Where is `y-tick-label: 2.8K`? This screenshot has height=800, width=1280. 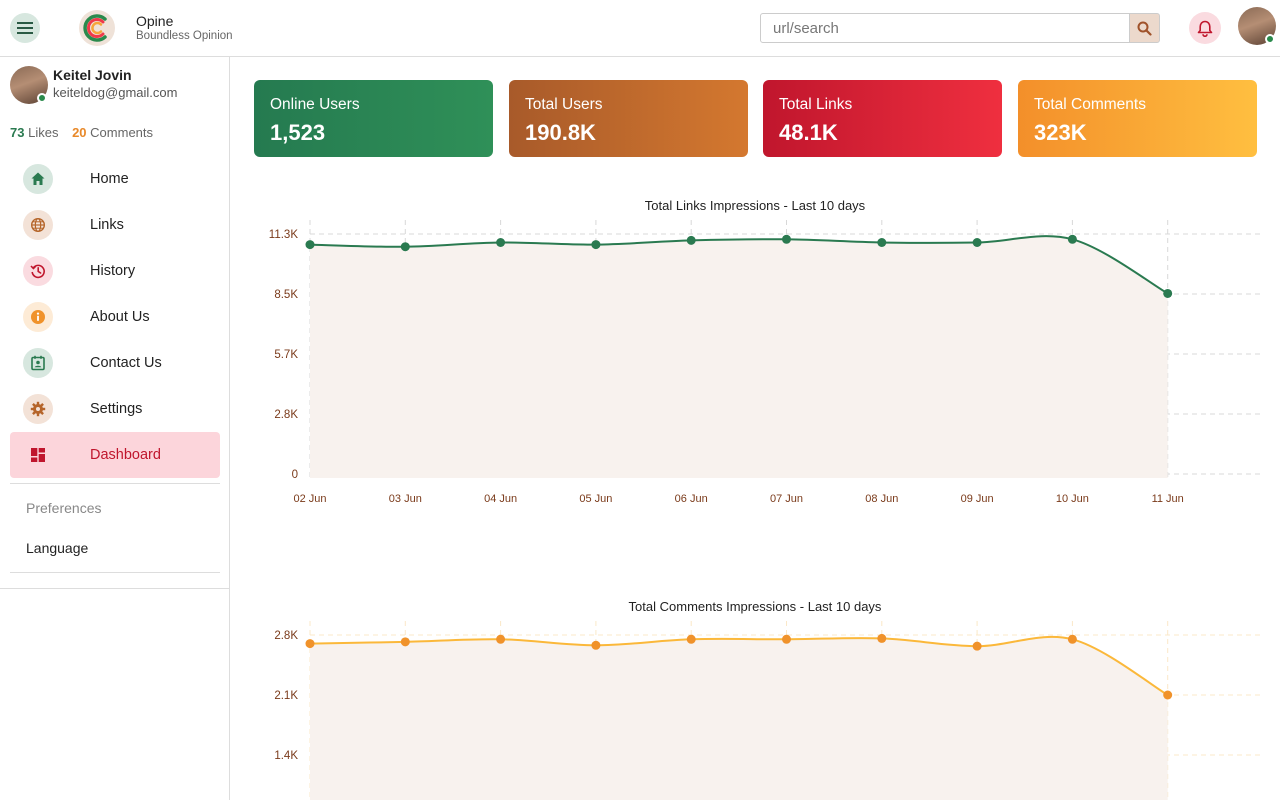
y-tick-label: 2.8K is located at coordinates (286, 415).